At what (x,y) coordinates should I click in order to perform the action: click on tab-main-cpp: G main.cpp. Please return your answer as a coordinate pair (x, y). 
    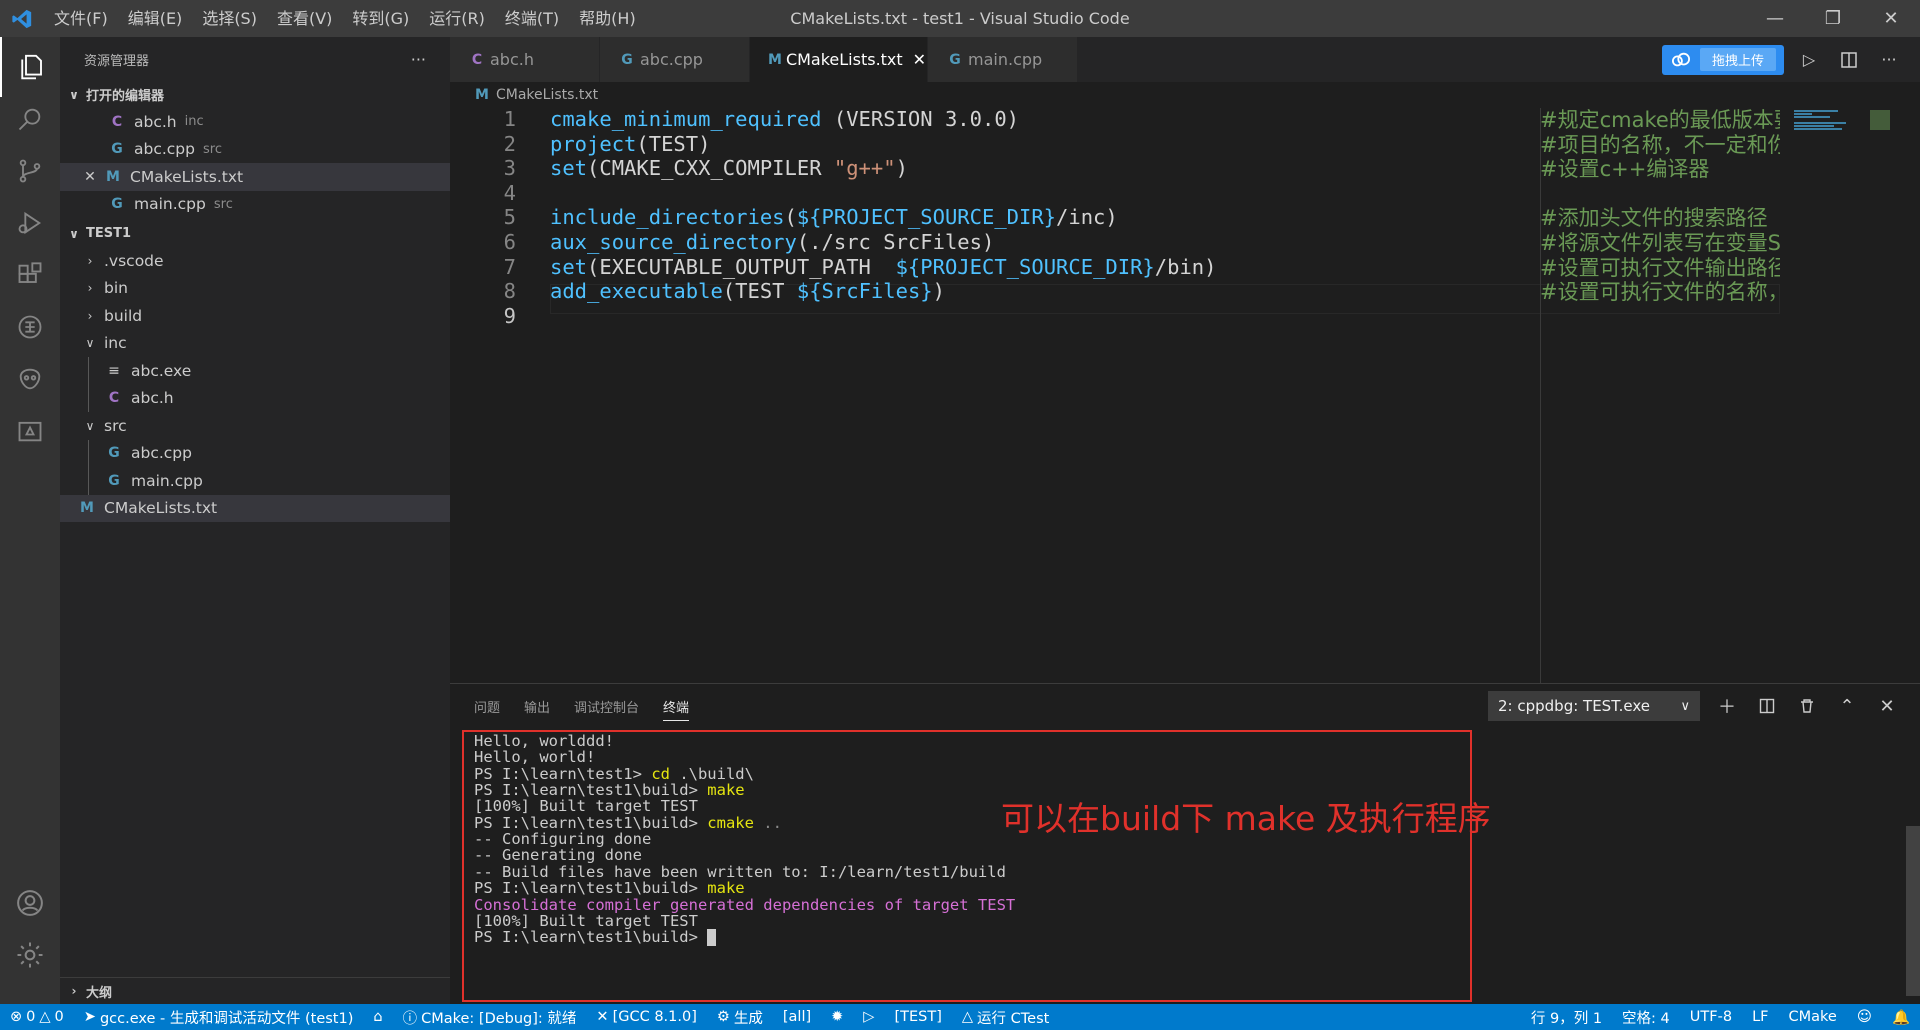
    Looking at the image, I should click on (1003, 59).